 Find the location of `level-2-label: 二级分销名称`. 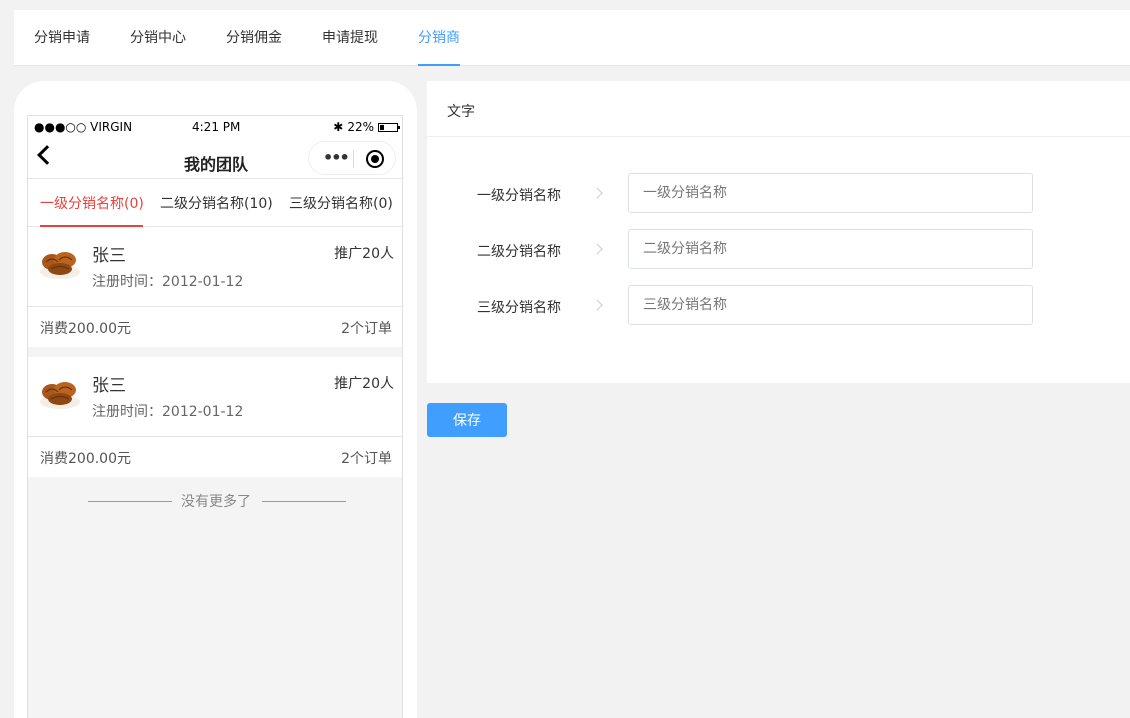

level-2-label: 二级分销名称 is located at coordinates (519, 252).